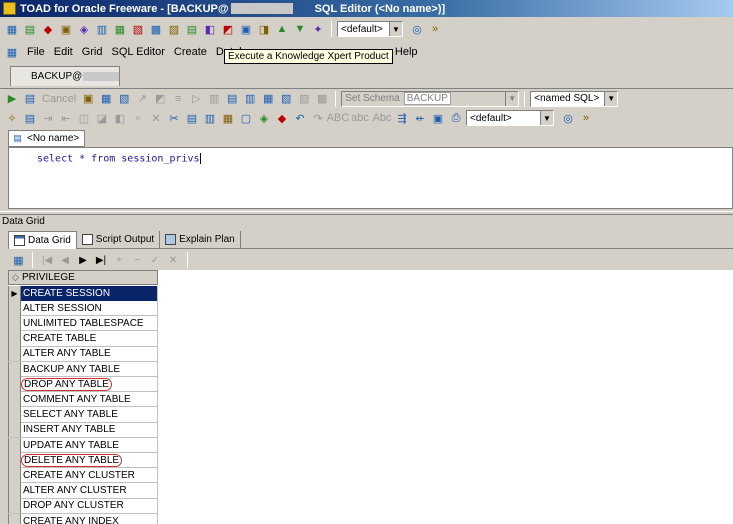  I want to click on format-default-combo: <default> ▼, so click(510, 118).